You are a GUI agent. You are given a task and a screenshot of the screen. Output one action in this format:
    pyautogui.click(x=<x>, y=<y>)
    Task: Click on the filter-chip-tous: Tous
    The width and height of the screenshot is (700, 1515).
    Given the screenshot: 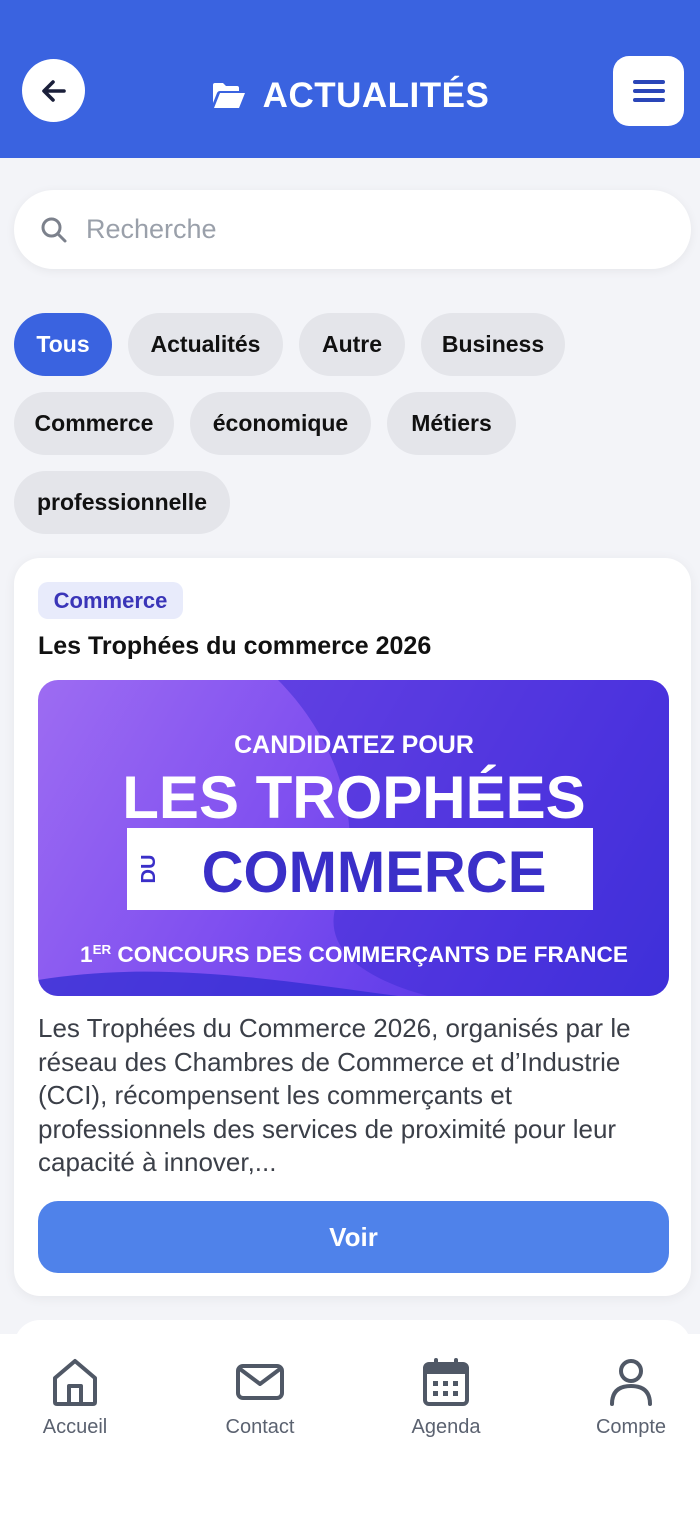 What is the action you would take?
    pyautogui.click(x=63, y=344)
    